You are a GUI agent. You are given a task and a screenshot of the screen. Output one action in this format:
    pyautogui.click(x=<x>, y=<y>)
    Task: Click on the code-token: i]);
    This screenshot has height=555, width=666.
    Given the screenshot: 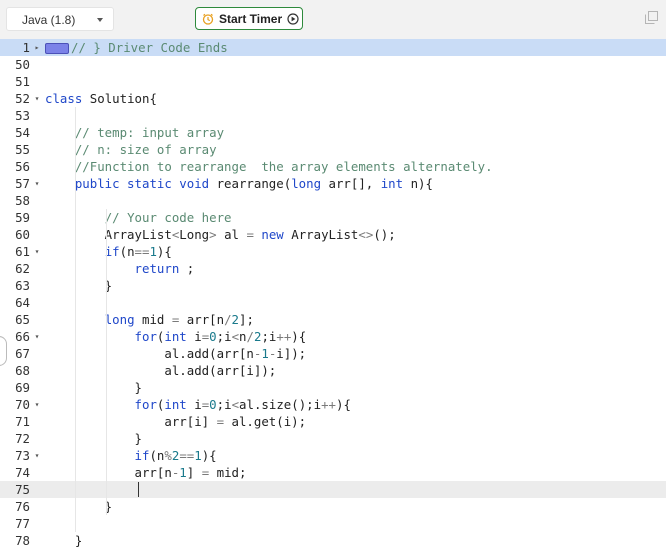 What is the action you would take?
    pyautogui.click(x=291, y=353)
    